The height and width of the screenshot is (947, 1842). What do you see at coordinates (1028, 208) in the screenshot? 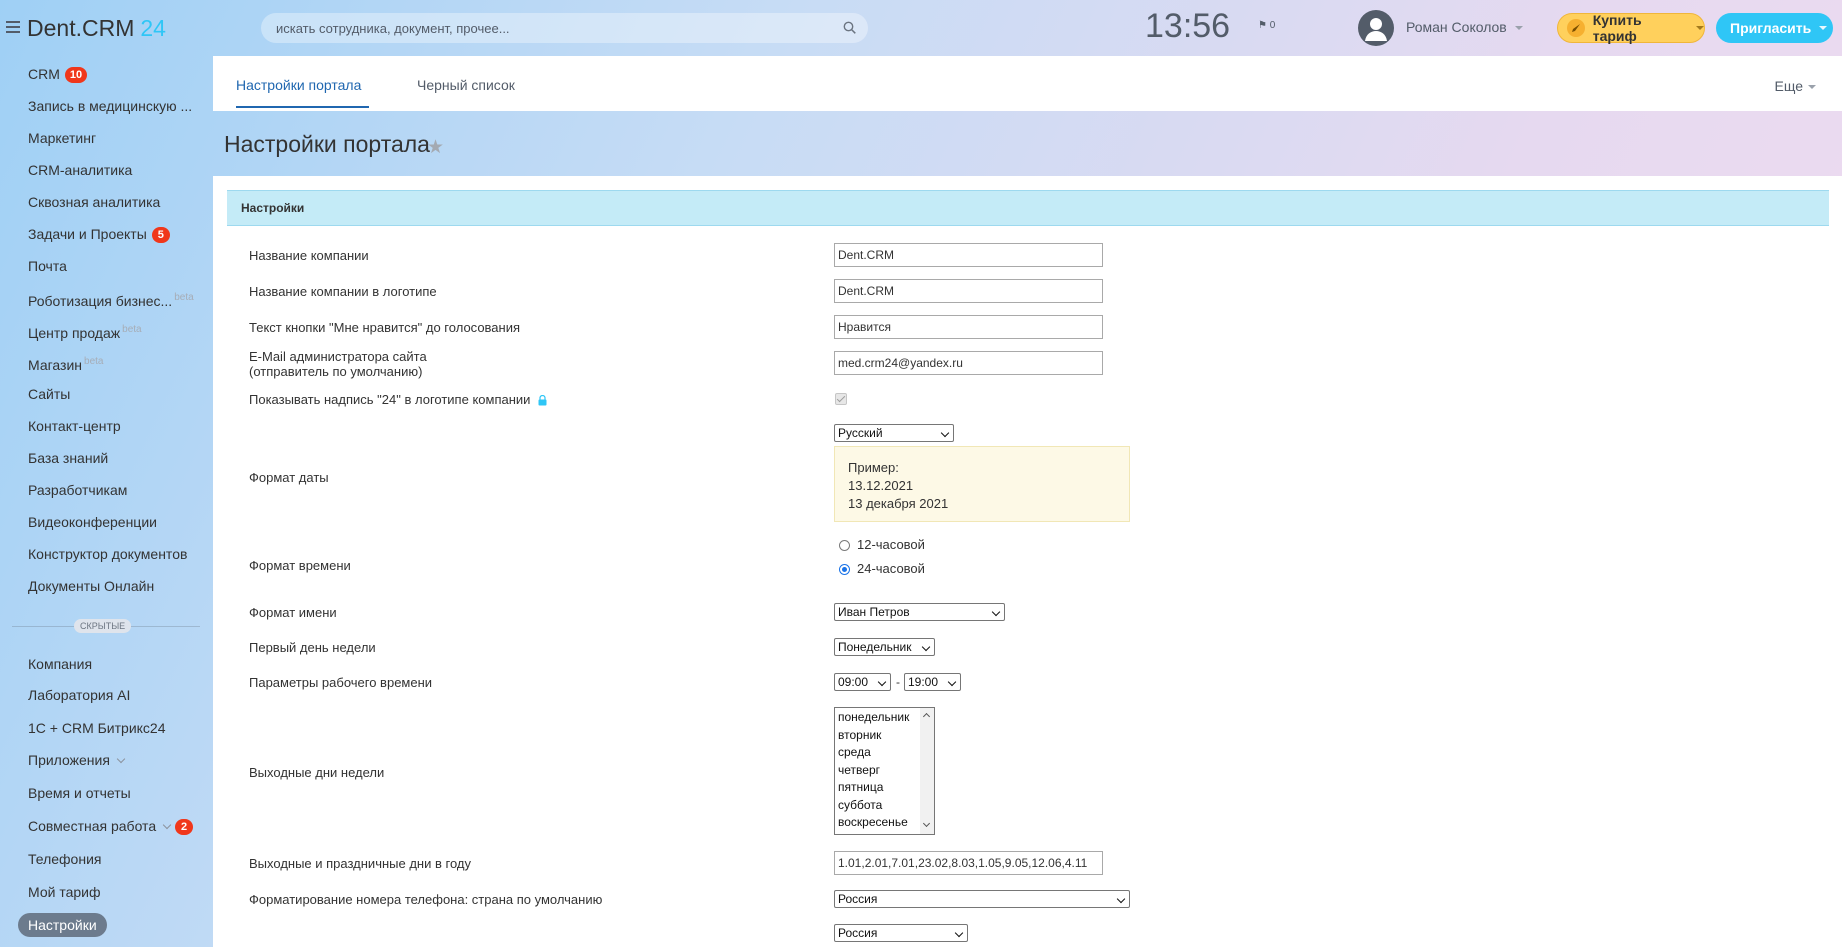
I see `section-header: Настройки` at bounding box center [1028, 208].